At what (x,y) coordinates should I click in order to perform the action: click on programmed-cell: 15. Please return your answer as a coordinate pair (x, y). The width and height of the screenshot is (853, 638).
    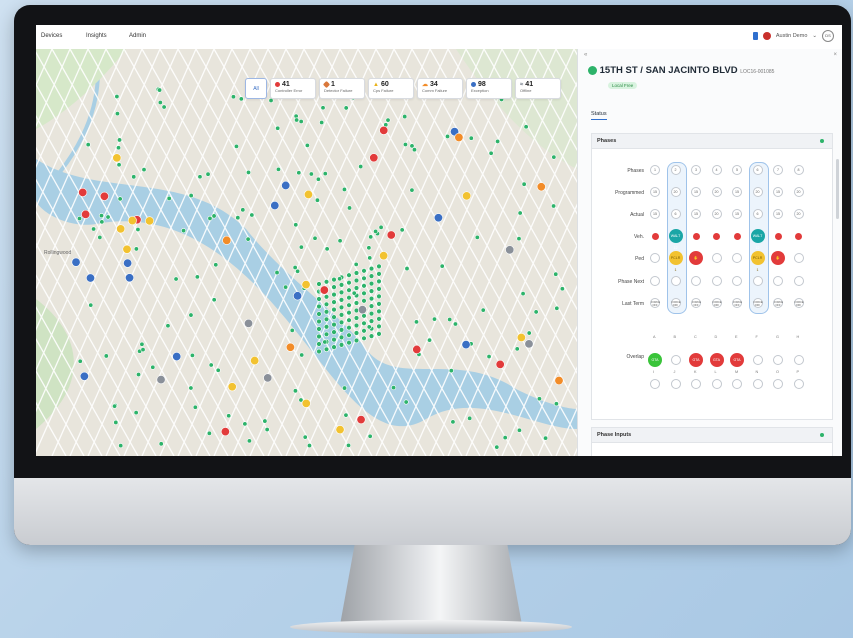
    Looking at the image, I should click on (737, 192).